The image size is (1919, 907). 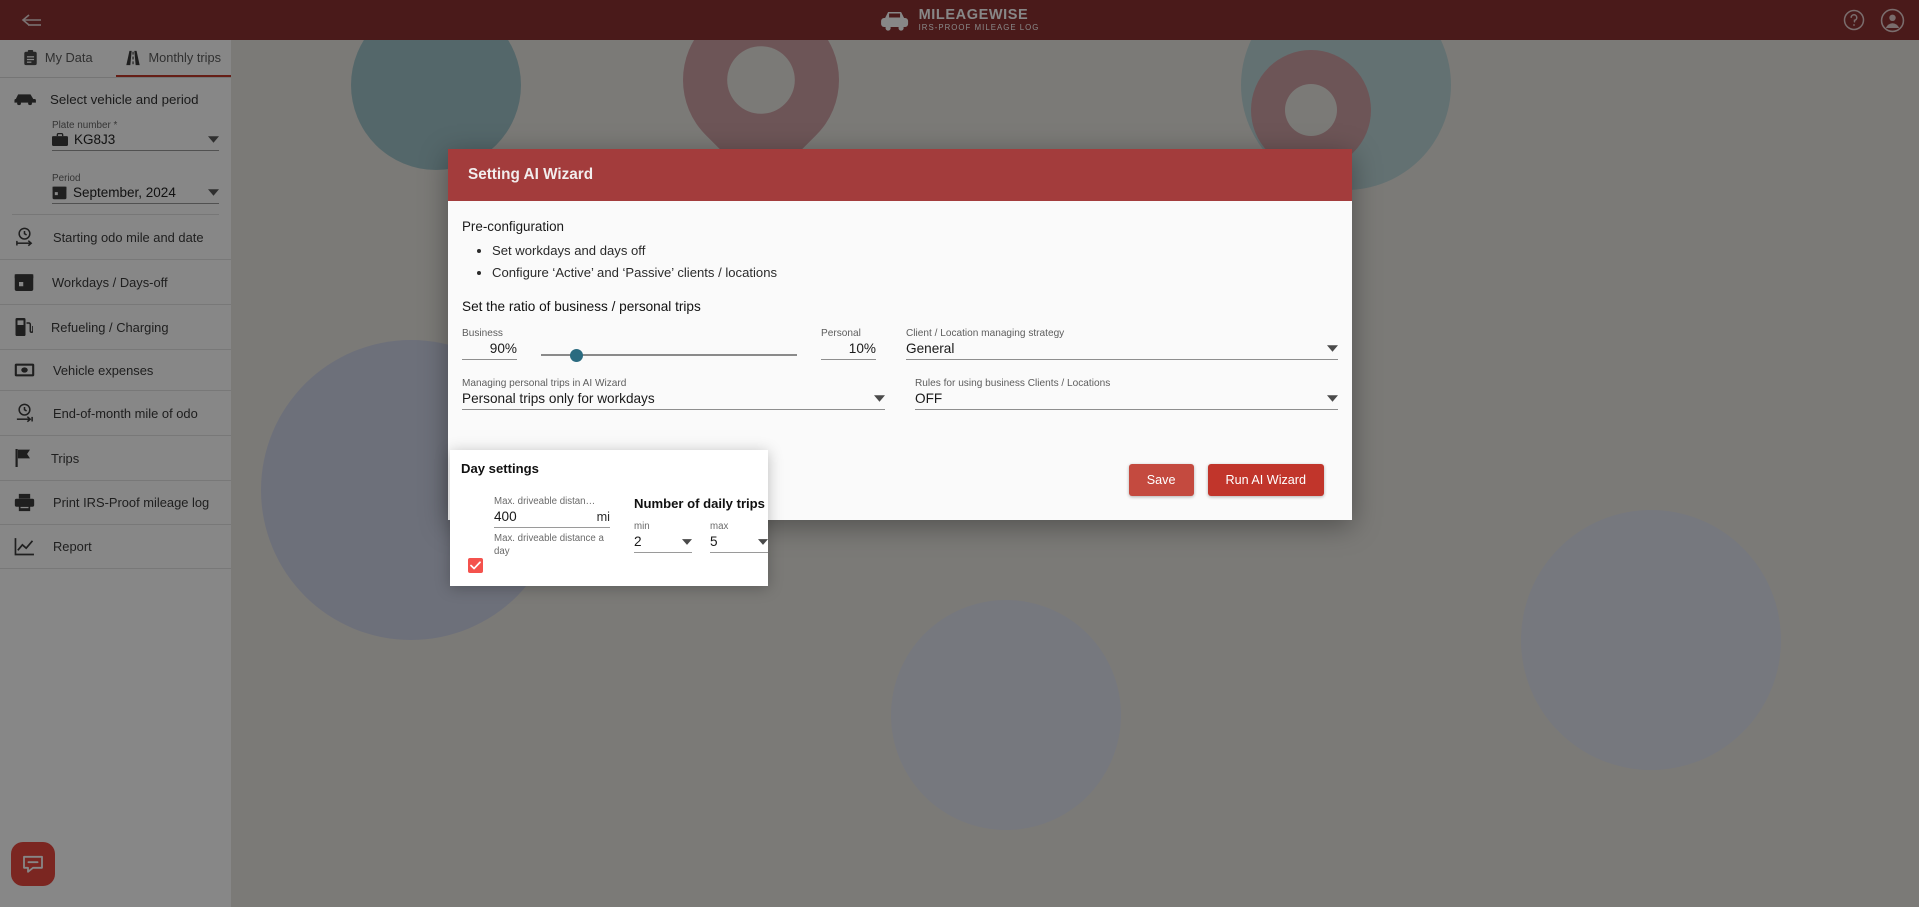 I want to click on ratio-slider, so click(x=669, y=355).